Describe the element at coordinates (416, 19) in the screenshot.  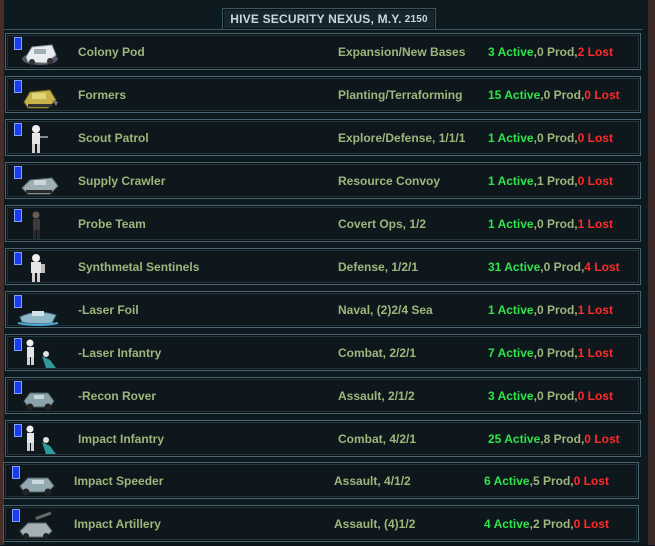
I see `mission-year: 2150` at that location.